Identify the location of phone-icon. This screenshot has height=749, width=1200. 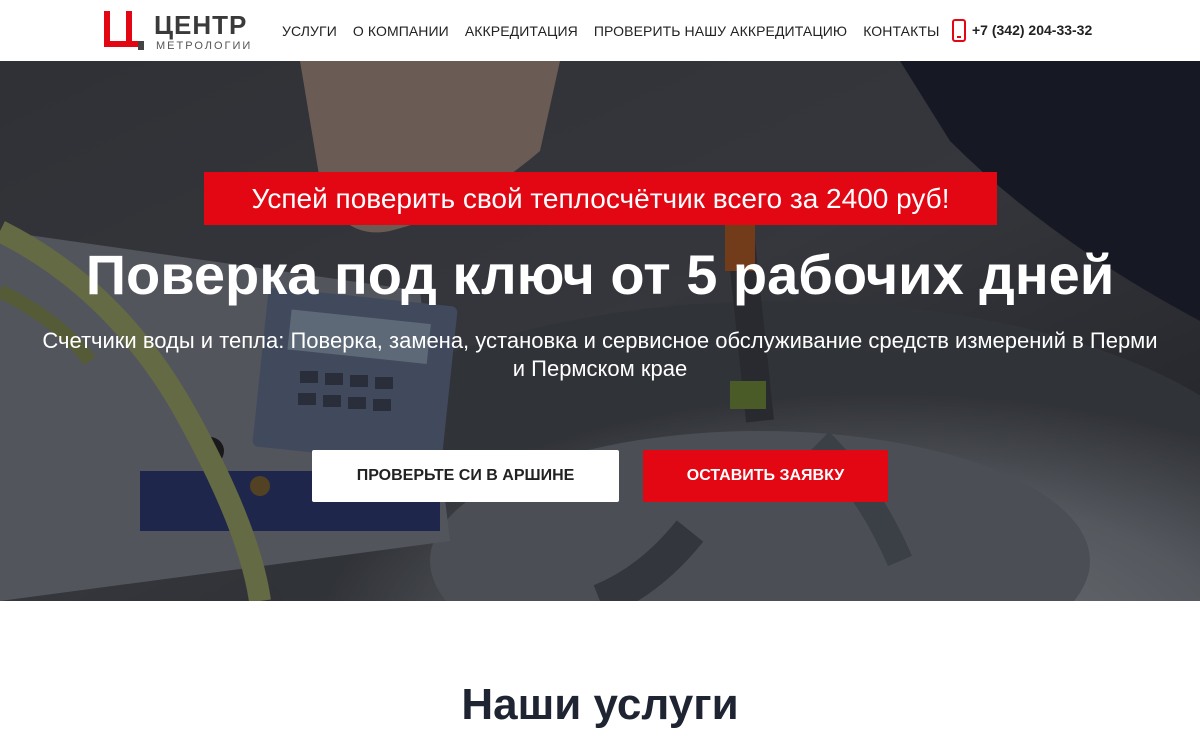
(959, 30).